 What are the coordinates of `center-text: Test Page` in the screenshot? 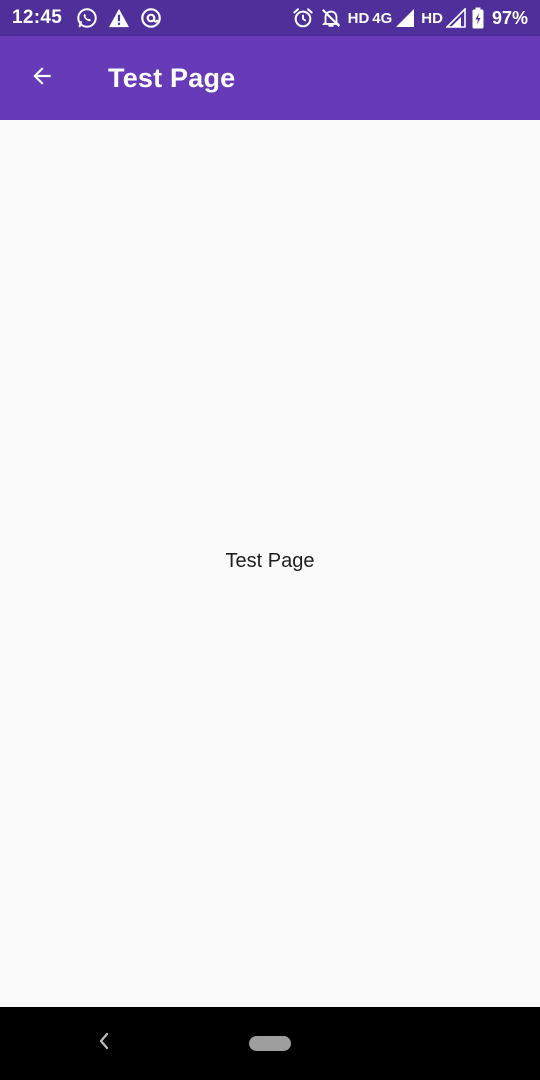 It's located at (270, 561).